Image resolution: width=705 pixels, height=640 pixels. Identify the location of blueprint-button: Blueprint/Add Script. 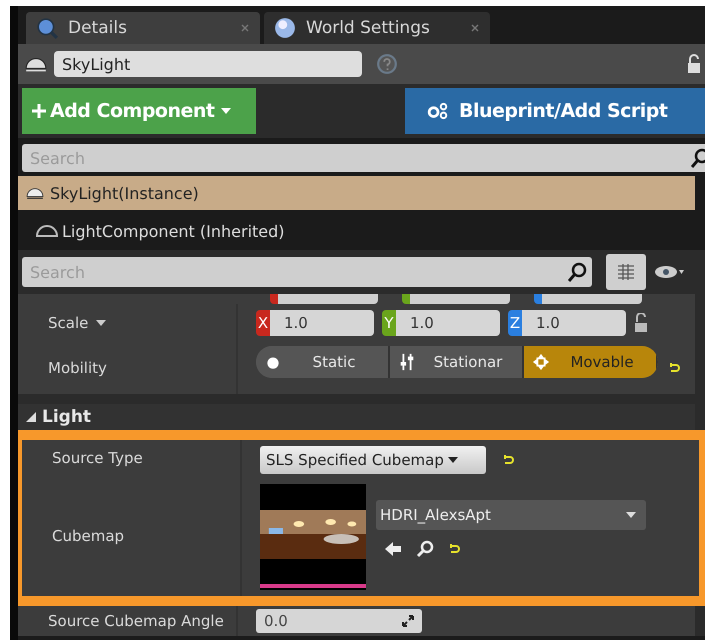
(555, 111).